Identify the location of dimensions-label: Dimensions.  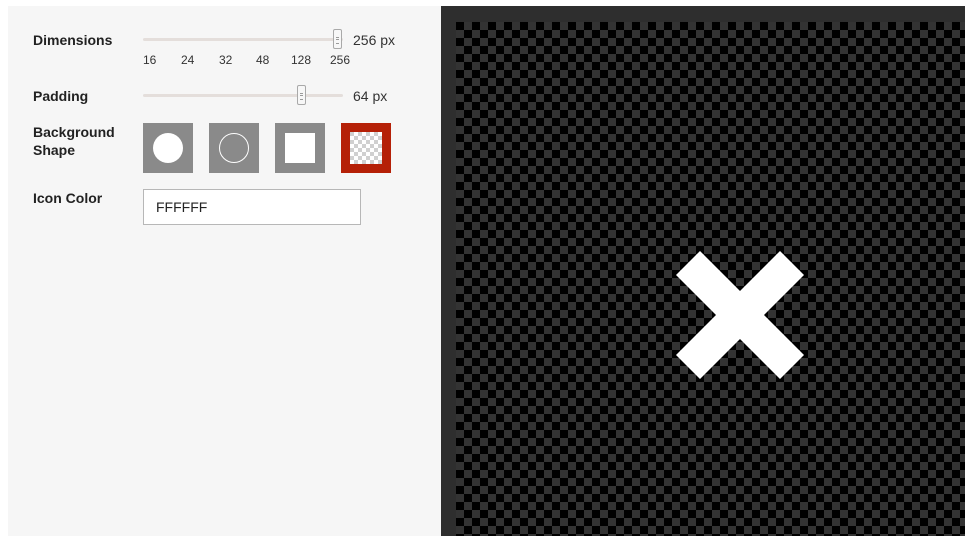
(73, 40).